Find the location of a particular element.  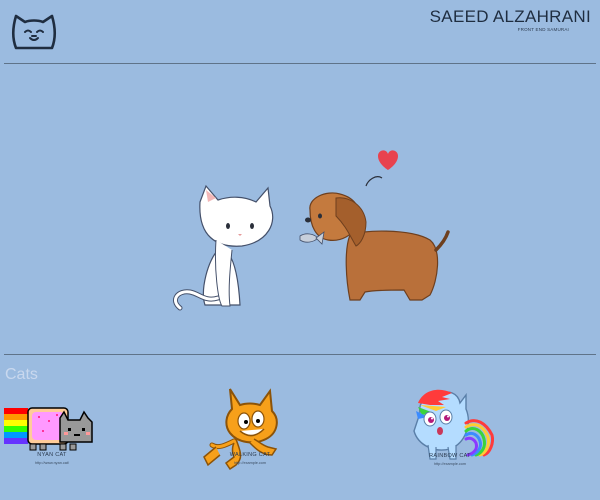

card-name: RAINBOW CAT is located at coordinates (450, 456).